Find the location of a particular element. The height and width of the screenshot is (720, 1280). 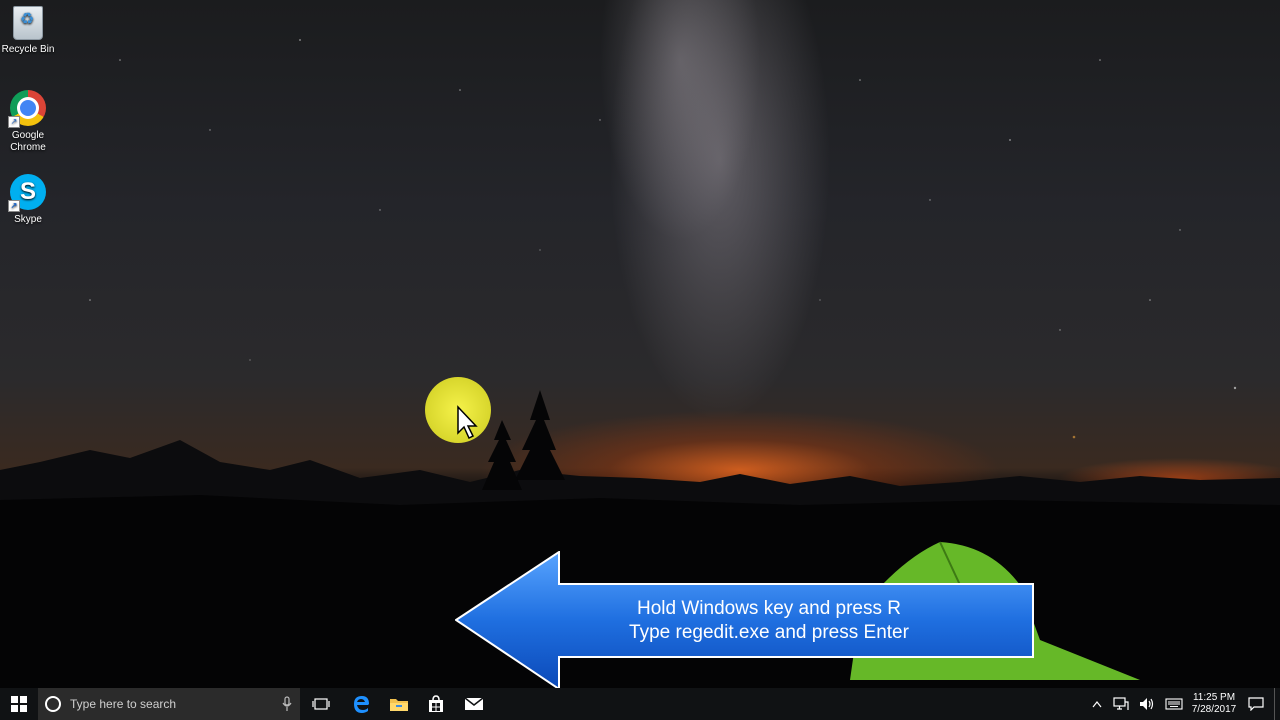

network-icon is located at coordinates (1121, 703).